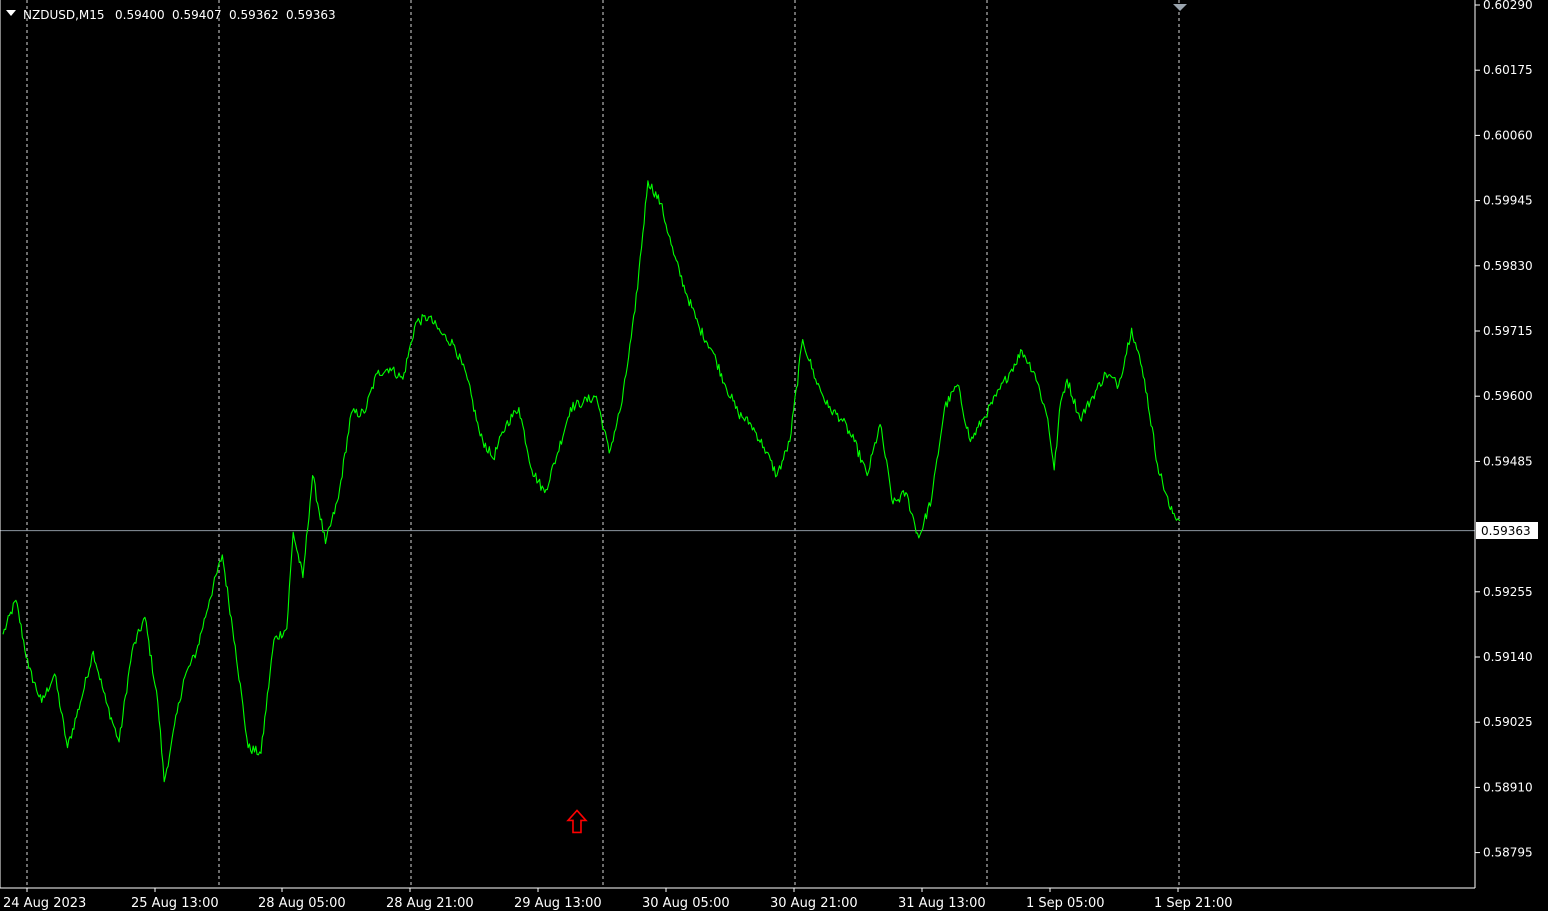  I want to click on price-tick-label: 0.59830, so click(1508, 266).